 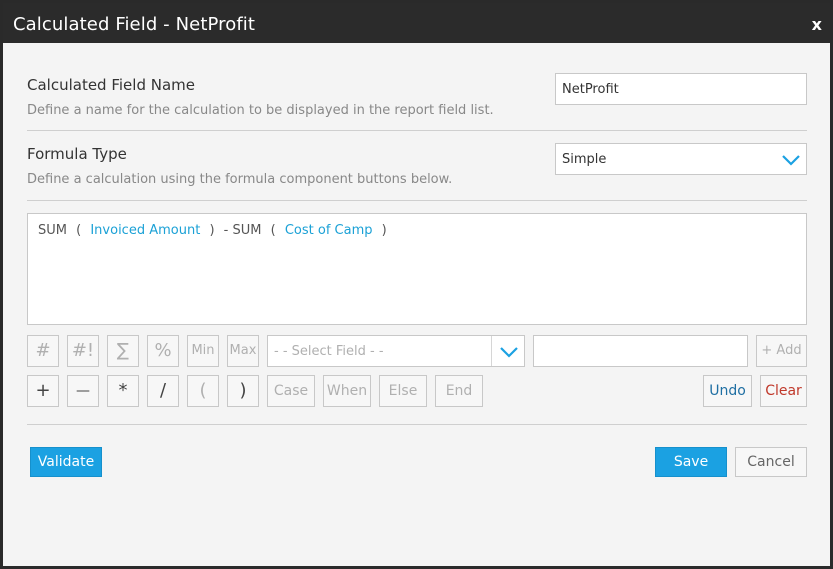 I want to click on field-name-label: Calculated Field Name, so click(x=111, y=85).